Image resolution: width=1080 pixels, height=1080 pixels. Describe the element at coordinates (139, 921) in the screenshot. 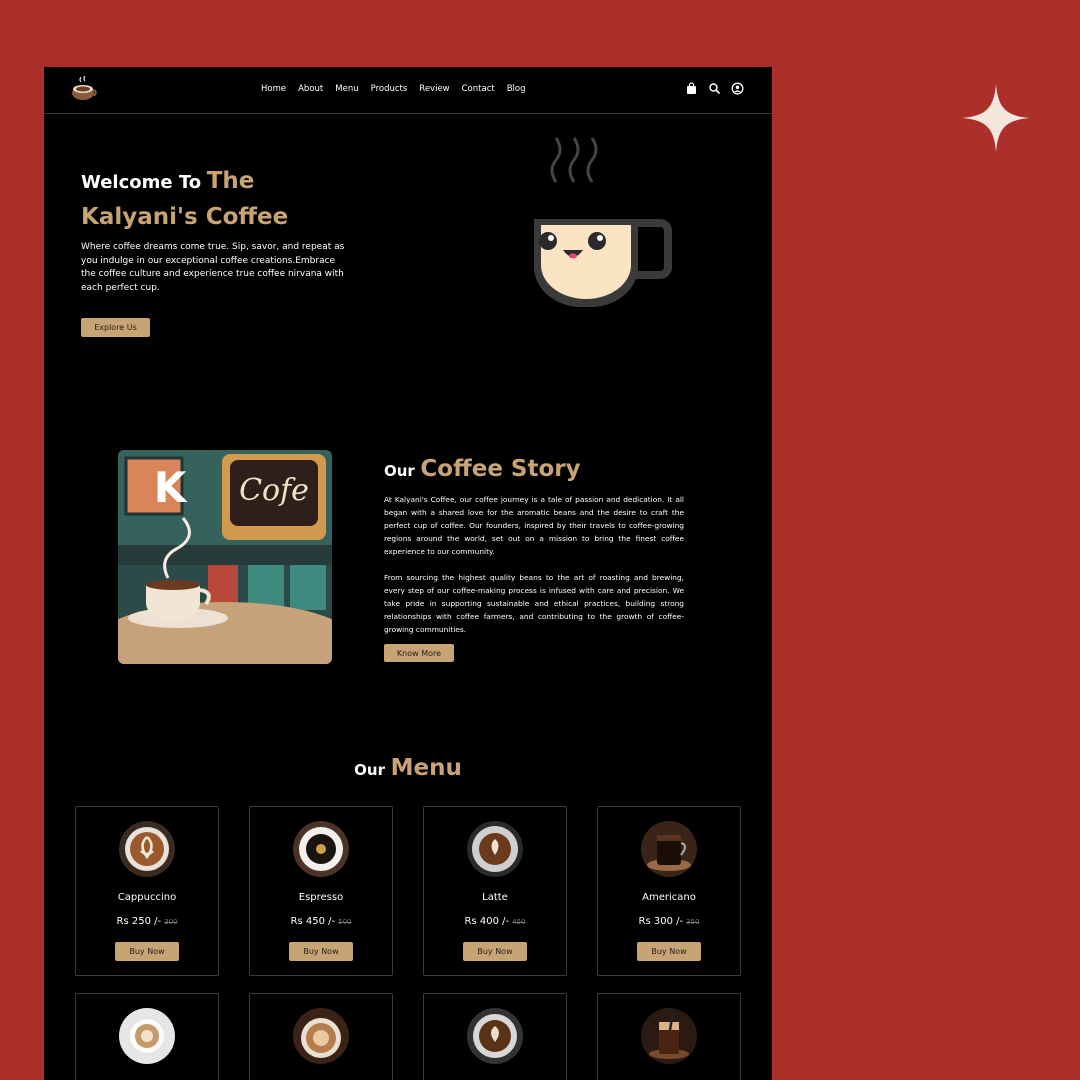

I see `current-price: Rs 250 /-` at that location.